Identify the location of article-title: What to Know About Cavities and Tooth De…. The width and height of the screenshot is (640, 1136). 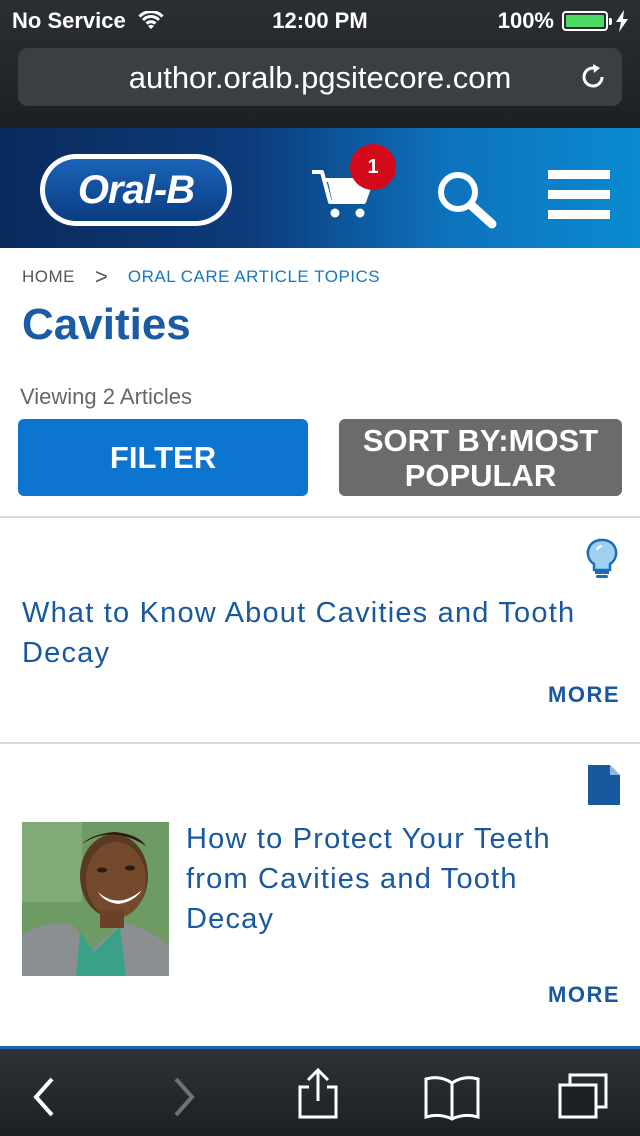
(302, 633).